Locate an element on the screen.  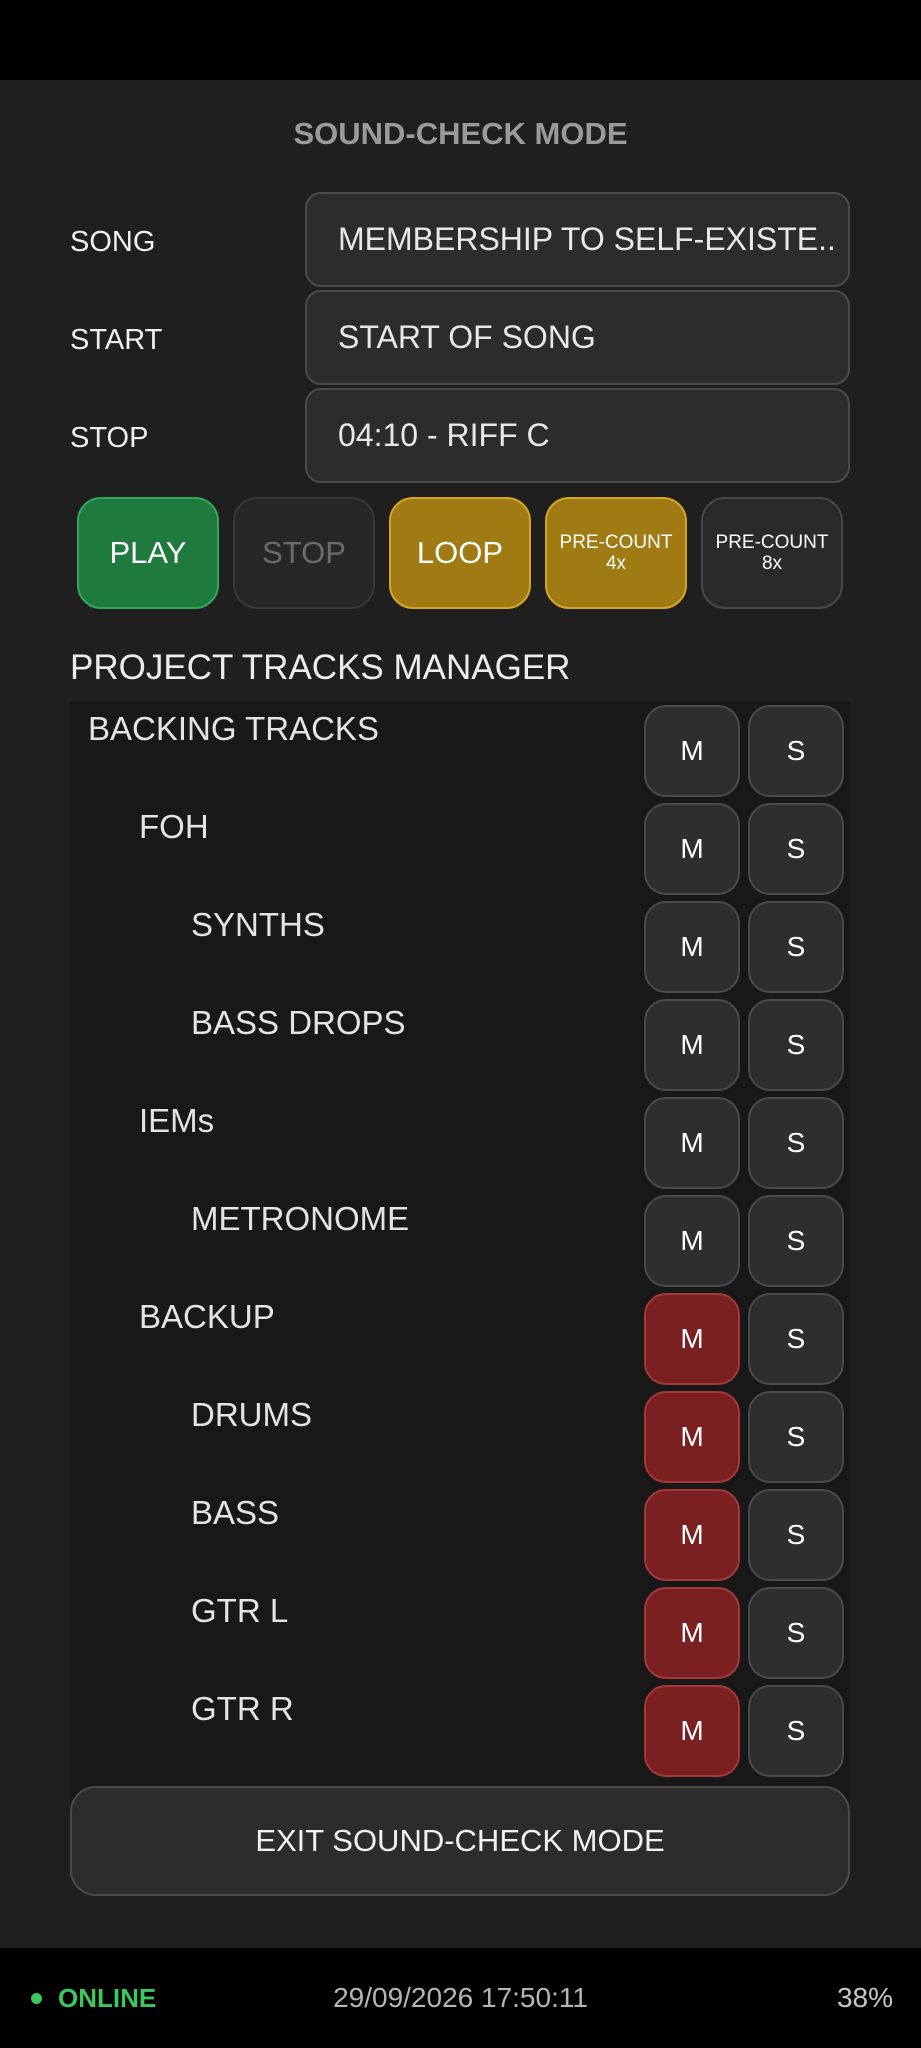
precount-4x-line2: 4x is located at coordinates (616, 563).